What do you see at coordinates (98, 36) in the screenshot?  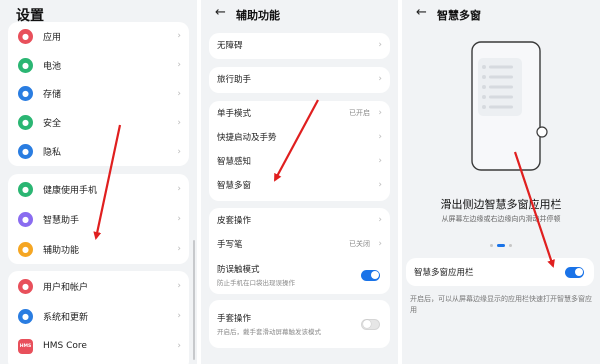 I see `settings-item: ● 应用 ›` at bounding box center [98, 36].